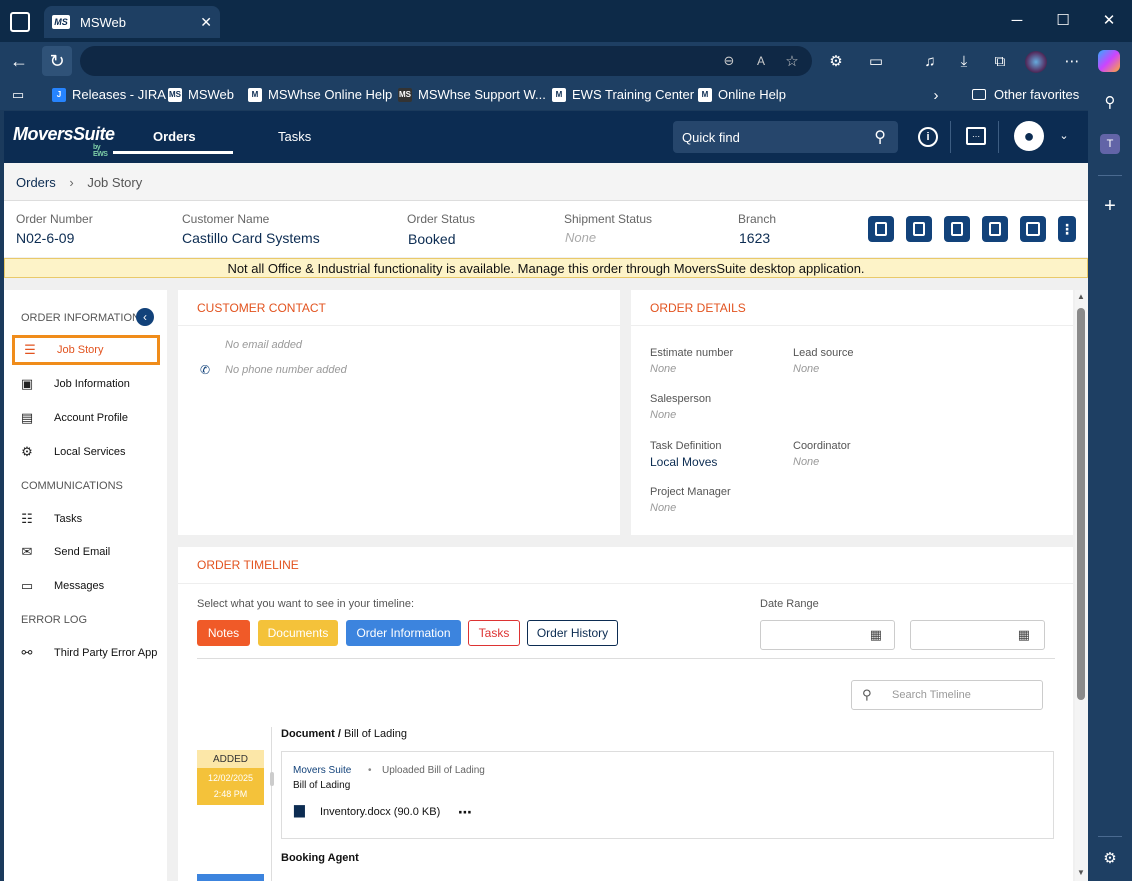 The height and width of the screenshot is (881, 1132). I want to click on read-aloud-icon: A, so click(761, 61).